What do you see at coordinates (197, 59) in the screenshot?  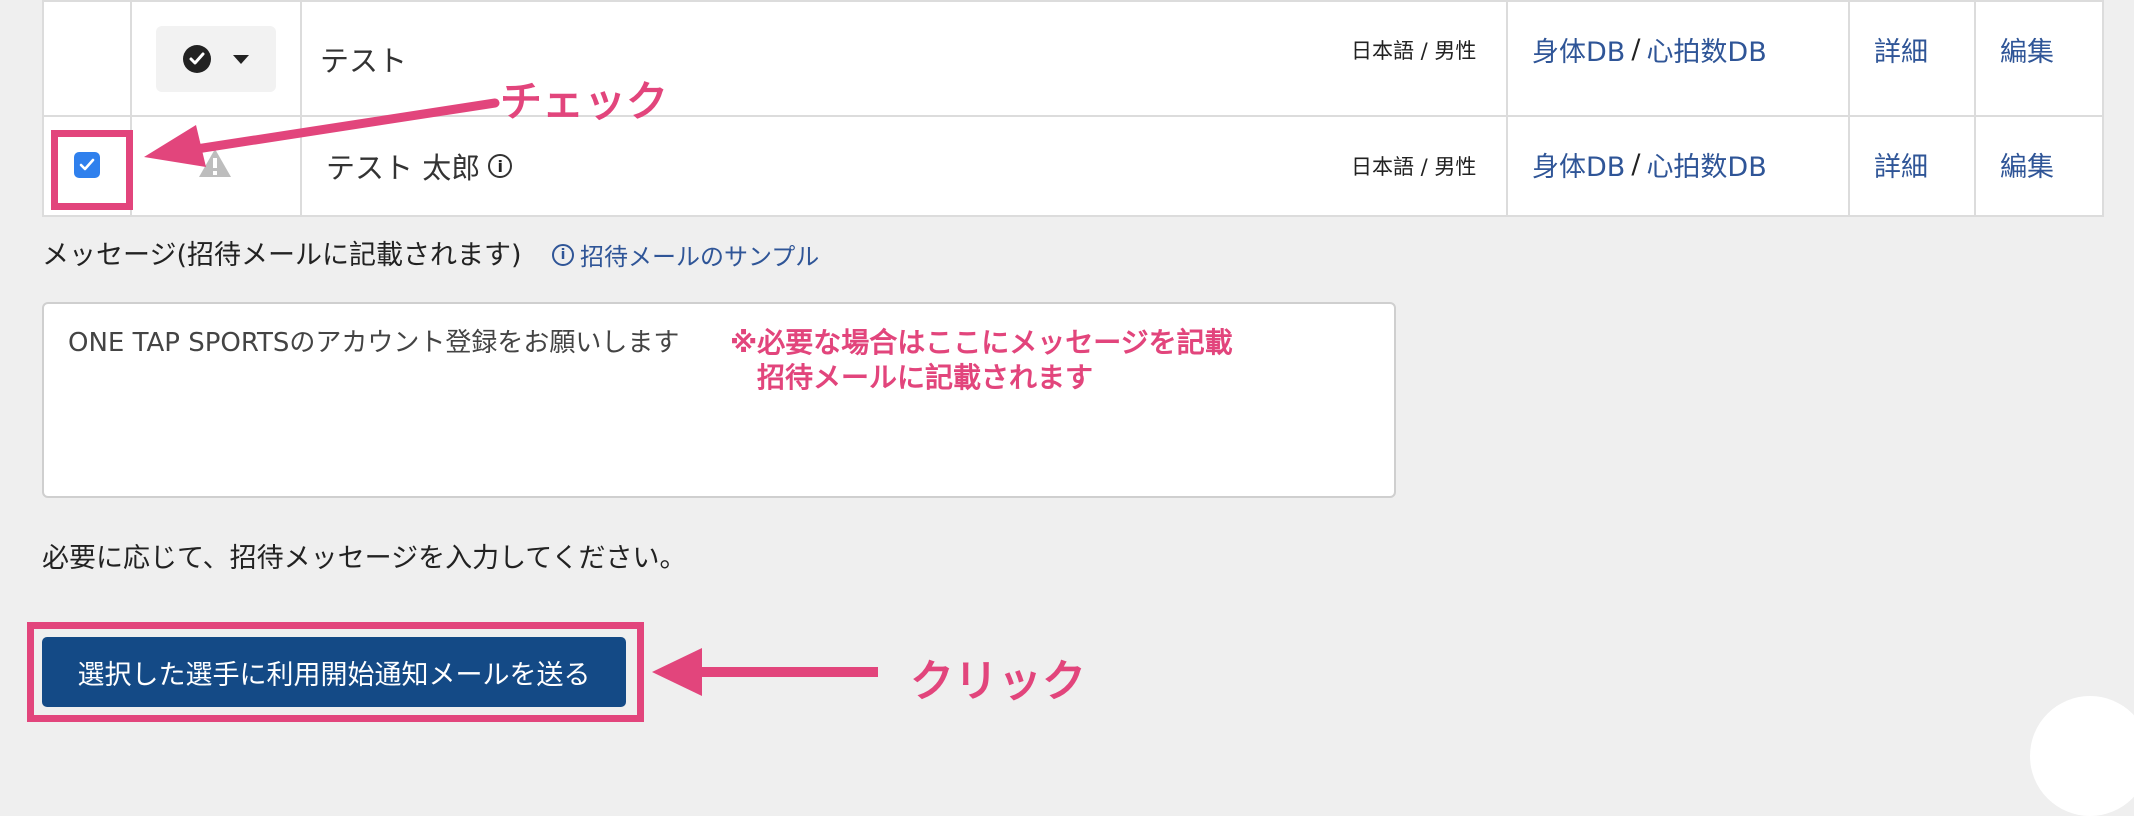 I see `check-circle-icon` at bounding box center [197, 59].